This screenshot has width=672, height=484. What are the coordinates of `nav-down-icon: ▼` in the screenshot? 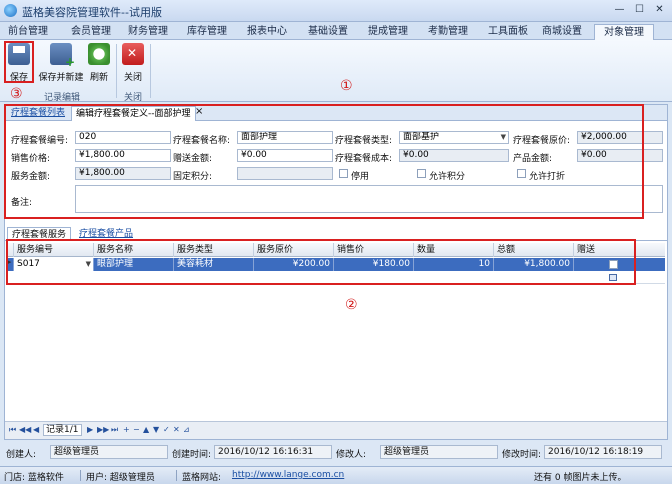 It's located at (156, 429).